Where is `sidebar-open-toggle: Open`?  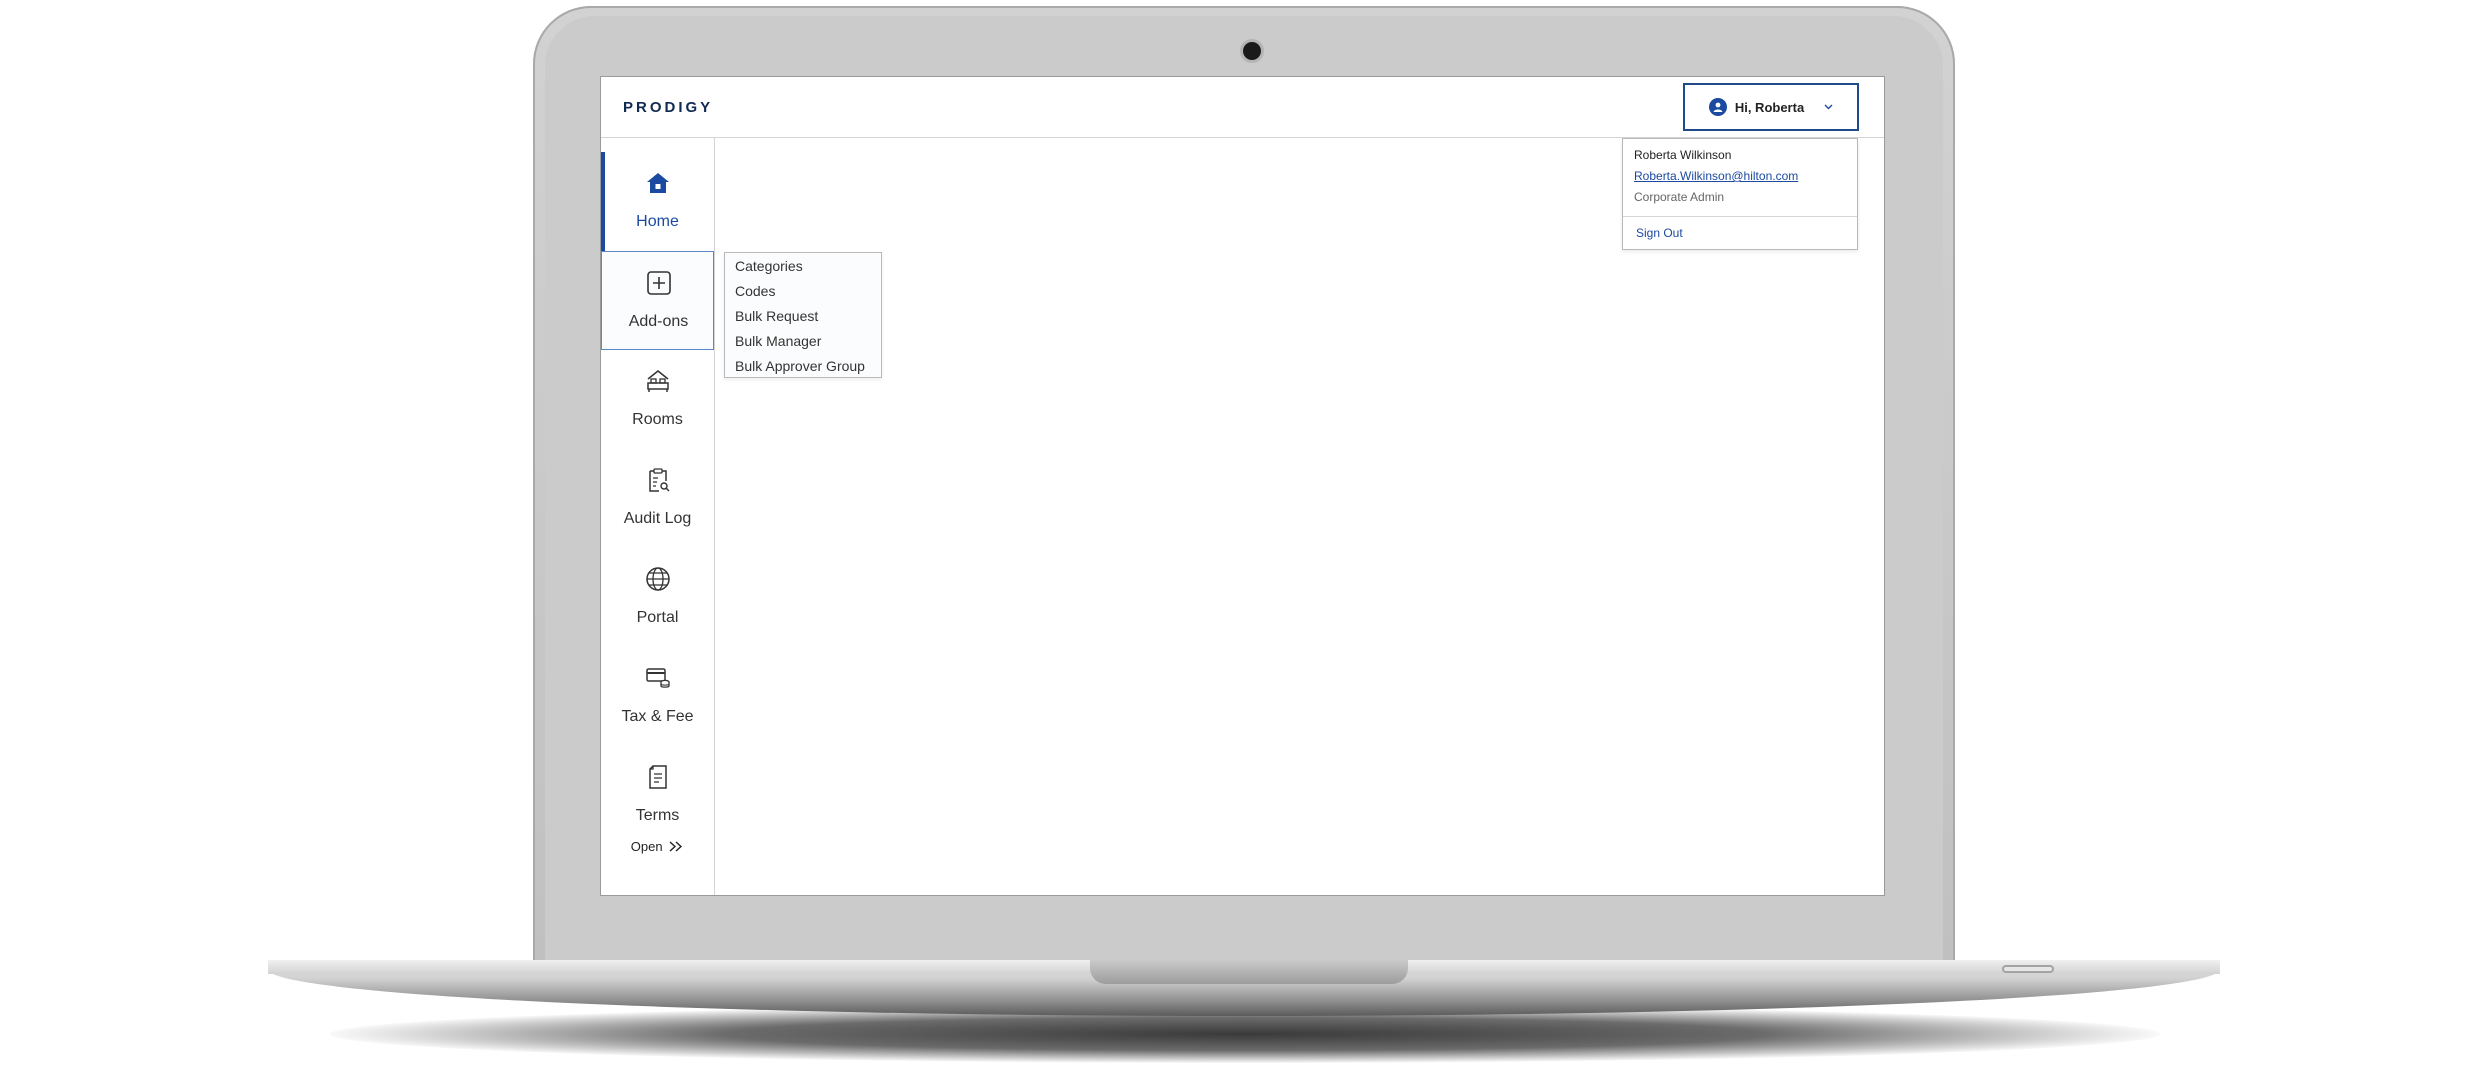 sidebar-open-toggle: Open is located at coordinates (657, 846).